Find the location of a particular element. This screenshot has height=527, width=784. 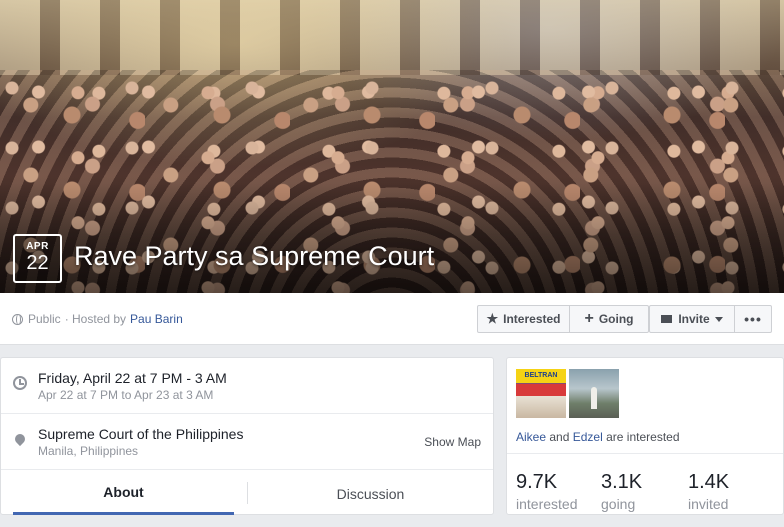

event-tabs: About Discussion is located at coordinates (247, 493).